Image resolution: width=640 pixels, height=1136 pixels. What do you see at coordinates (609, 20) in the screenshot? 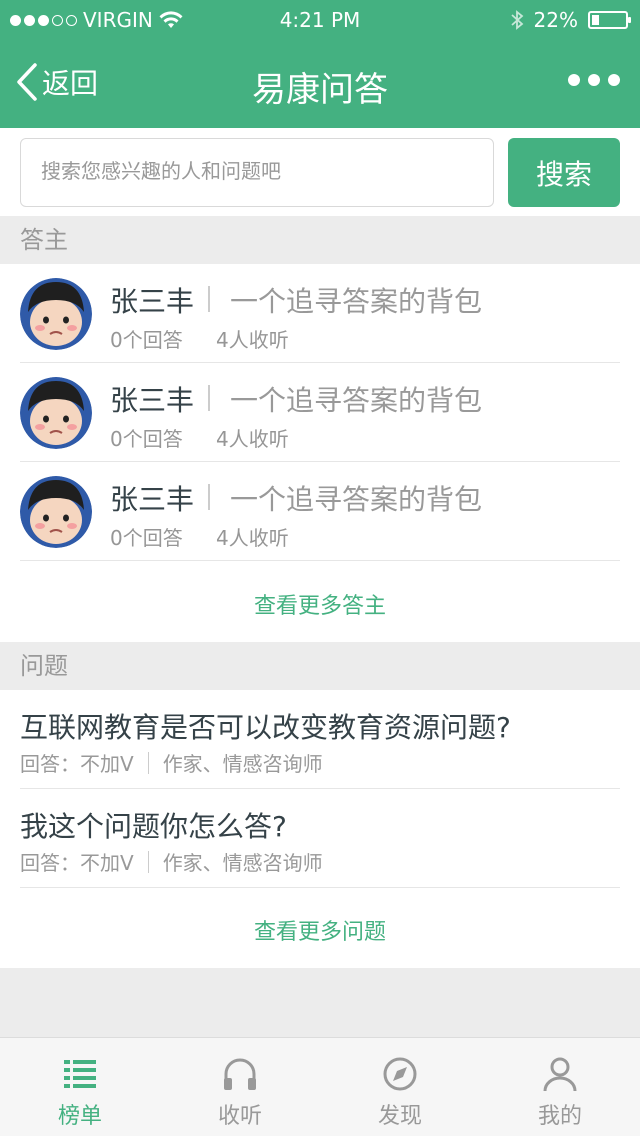
I see `battery-icon` at bounding box center [609, 20].